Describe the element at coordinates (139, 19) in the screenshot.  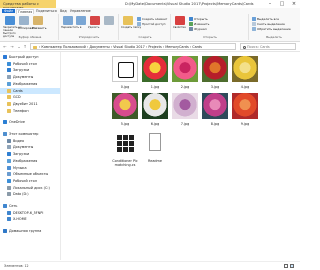
I see `new-item-icon` at that location.